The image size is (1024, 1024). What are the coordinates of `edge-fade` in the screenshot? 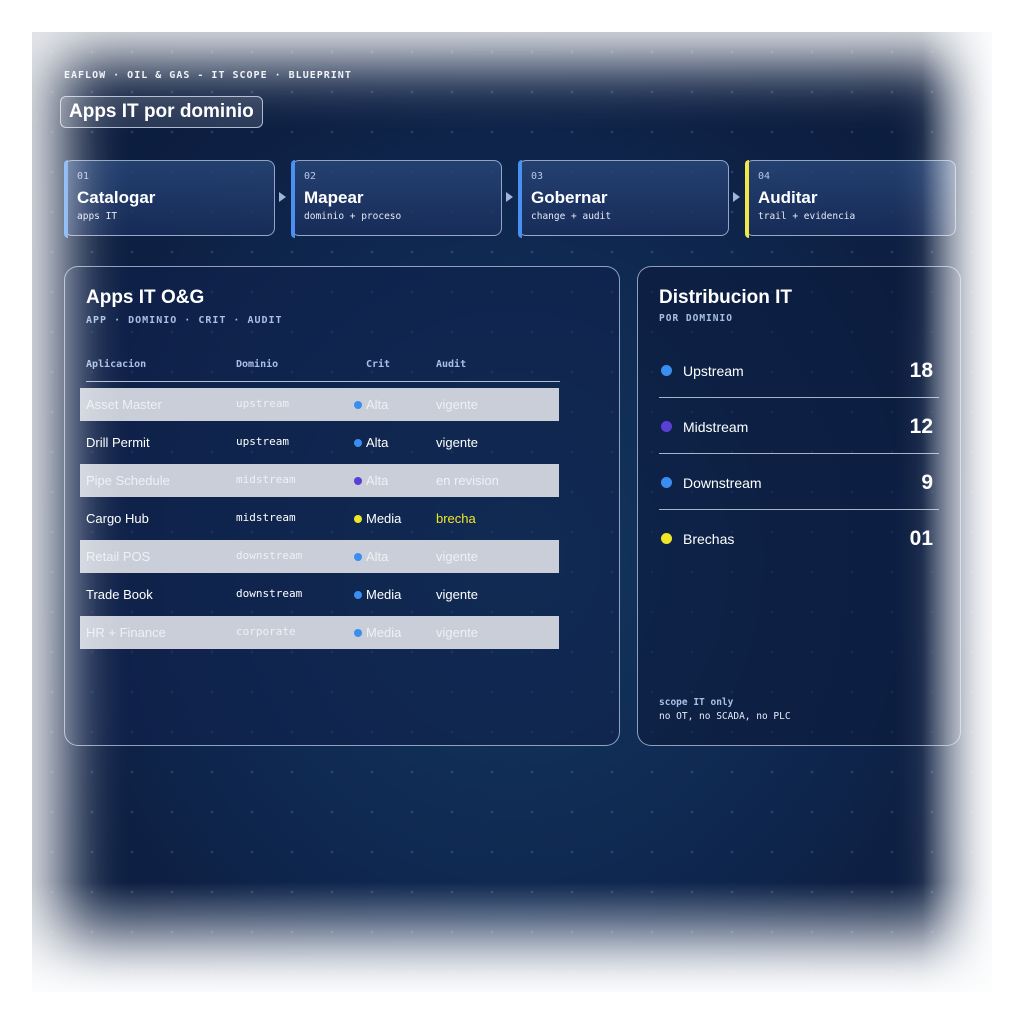 It's located at (512, 937).